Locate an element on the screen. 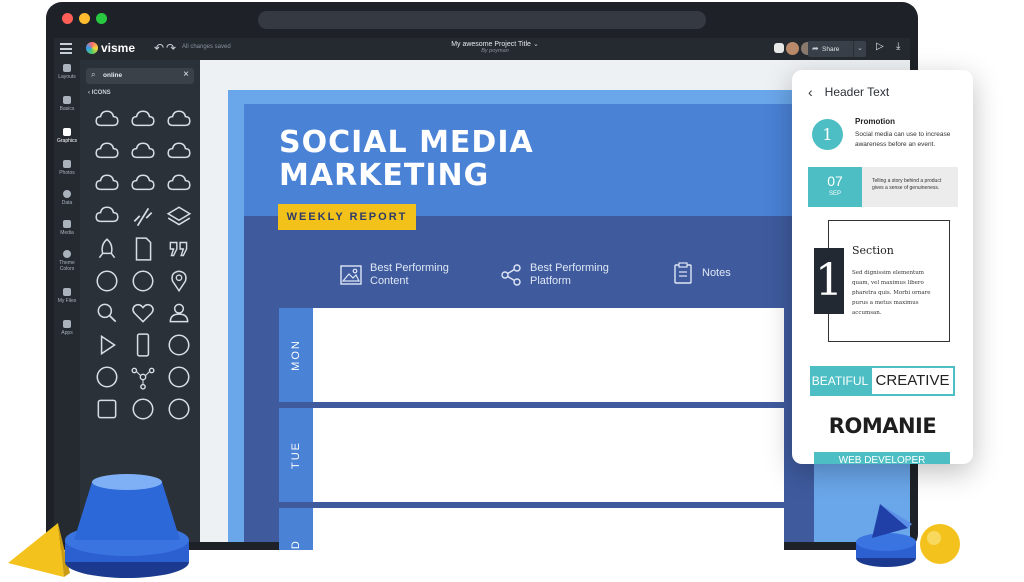 This screenshot has height=582, width=1024. blue-shapes-decoration is located at coordinates (908, 535).